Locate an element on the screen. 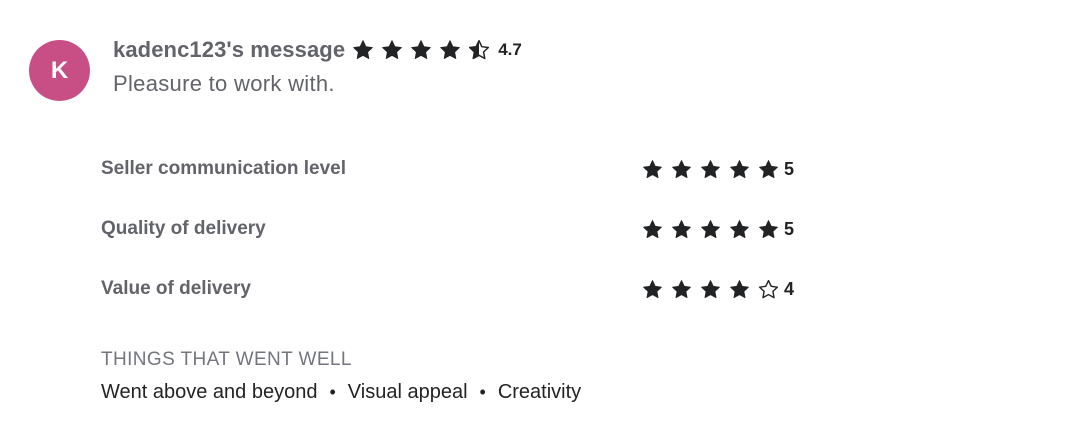 The height and width of the screenshot is (442, 1083). review-title: kadenc123's message is located at coordinates (229, 49).